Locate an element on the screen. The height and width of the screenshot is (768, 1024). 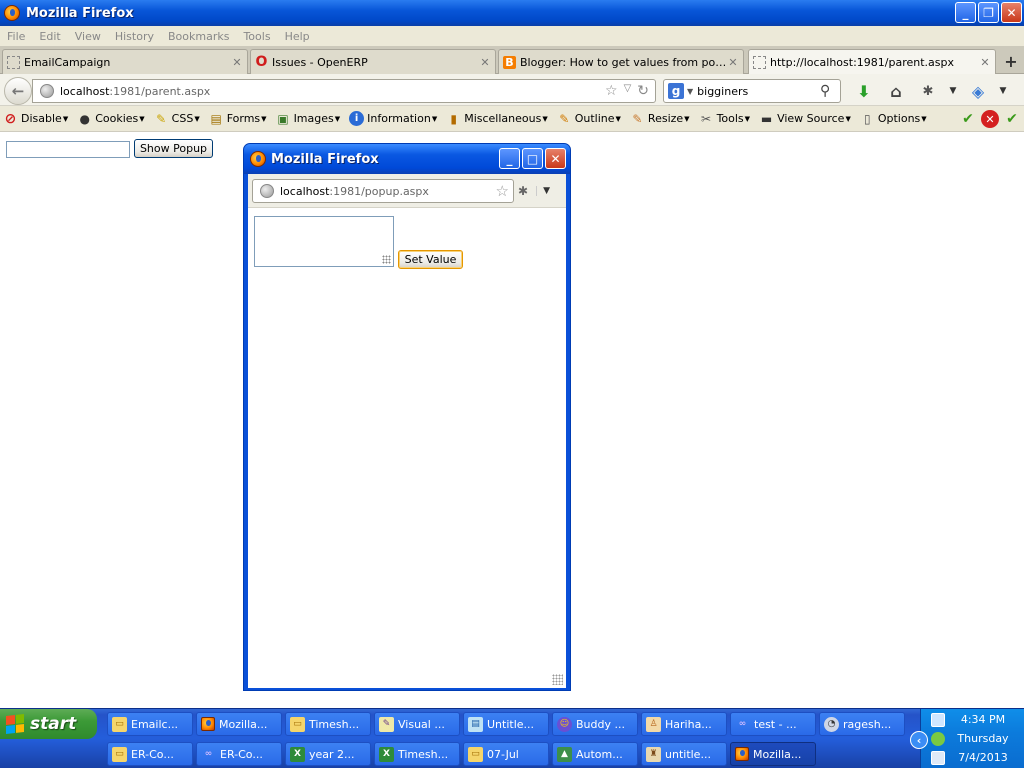
firefox-icon is located at coordinates (208, 724).